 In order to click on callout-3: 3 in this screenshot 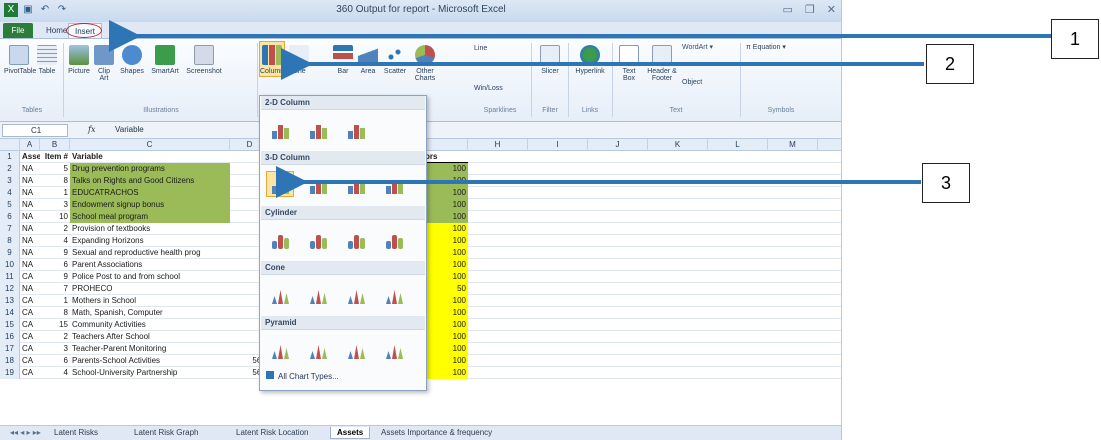, I will do `click(946, 183)`.